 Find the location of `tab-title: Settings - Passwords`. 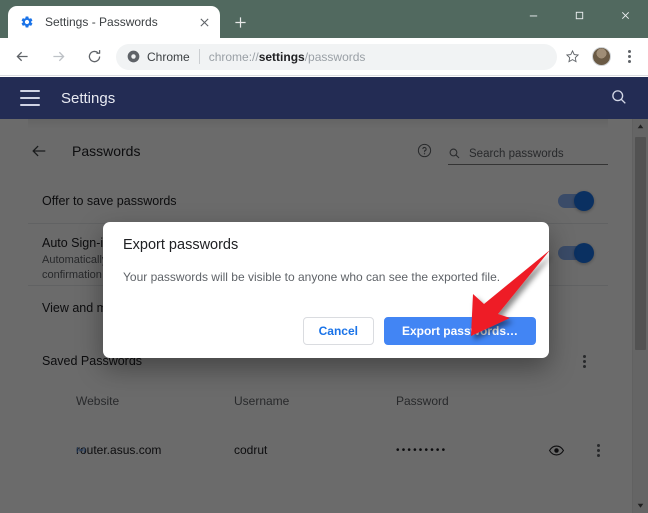

tab-title: Settings - Passwords is located at coordinates (101, 22).